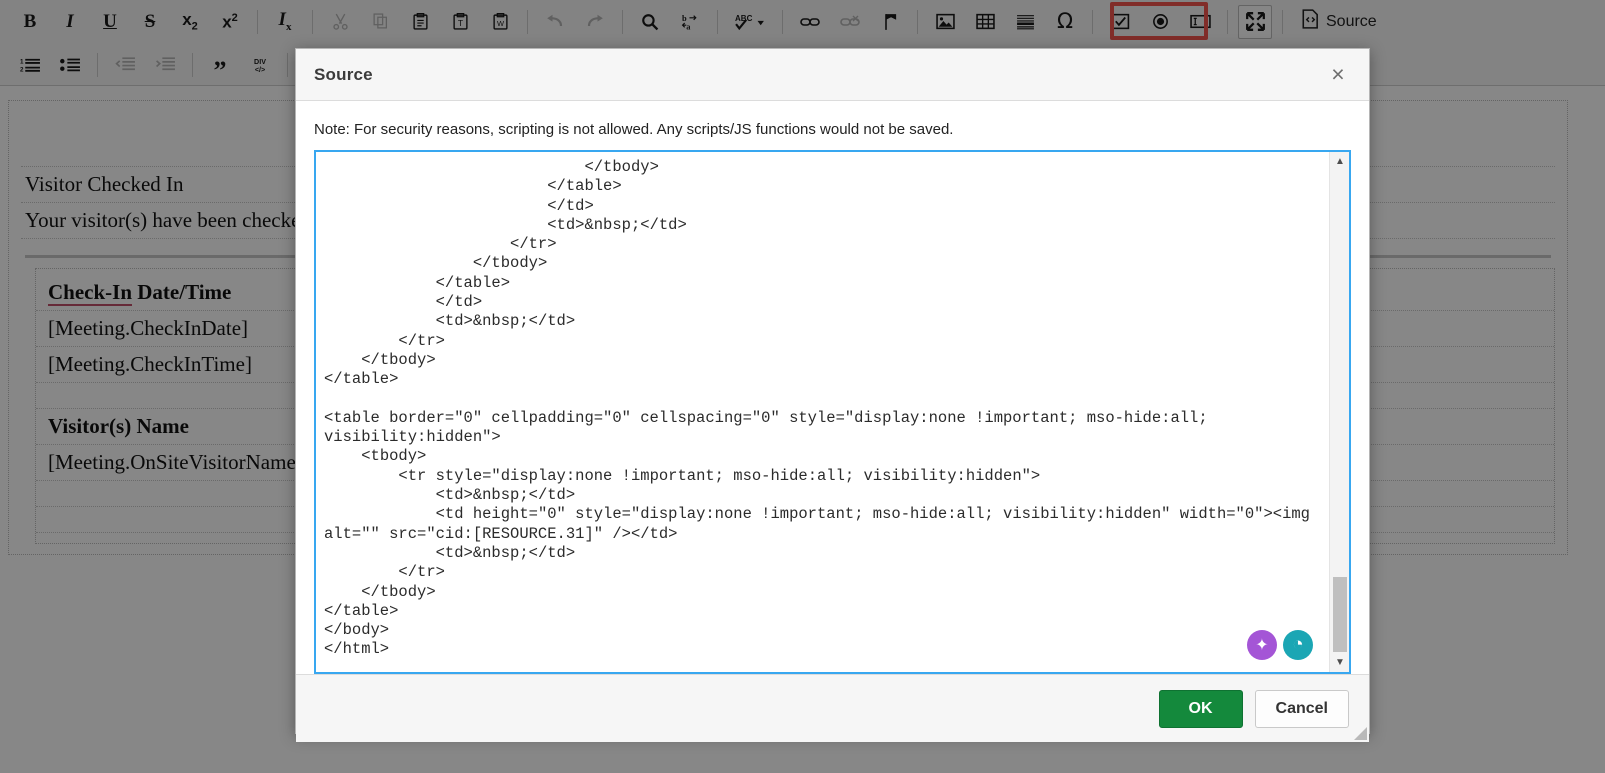 The height and width of the screenshot is (773, 1605). What do you see at coordinates (1360, 733) in the screenshot?
I see `dialog-resize-handle` at bounding box center [1360, 733].